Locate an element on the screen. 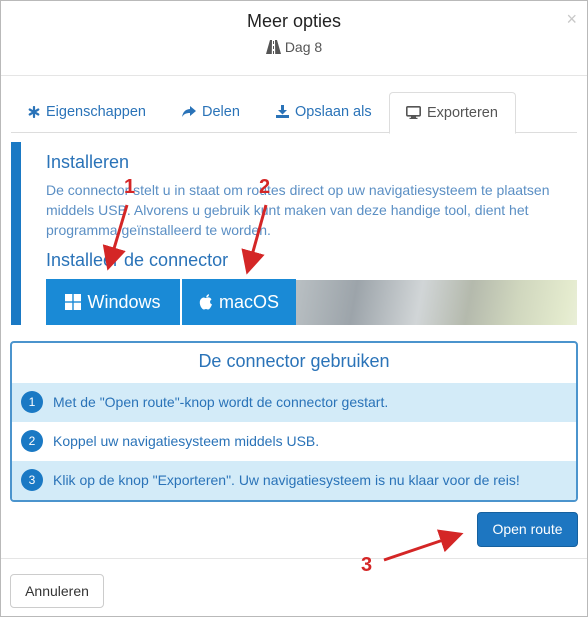 The image size is (588, 617). day-label: Dag 8 is located at coordinates (303, 47).